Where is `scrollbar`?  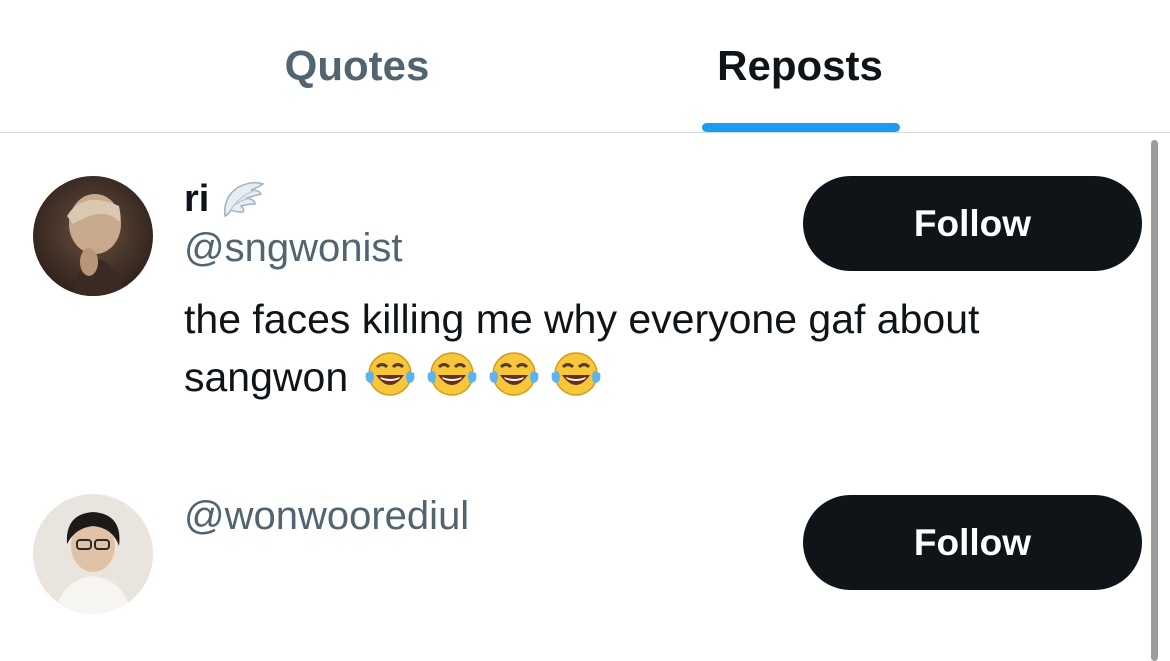 scrollbar is located at coordinates (1154, 400).